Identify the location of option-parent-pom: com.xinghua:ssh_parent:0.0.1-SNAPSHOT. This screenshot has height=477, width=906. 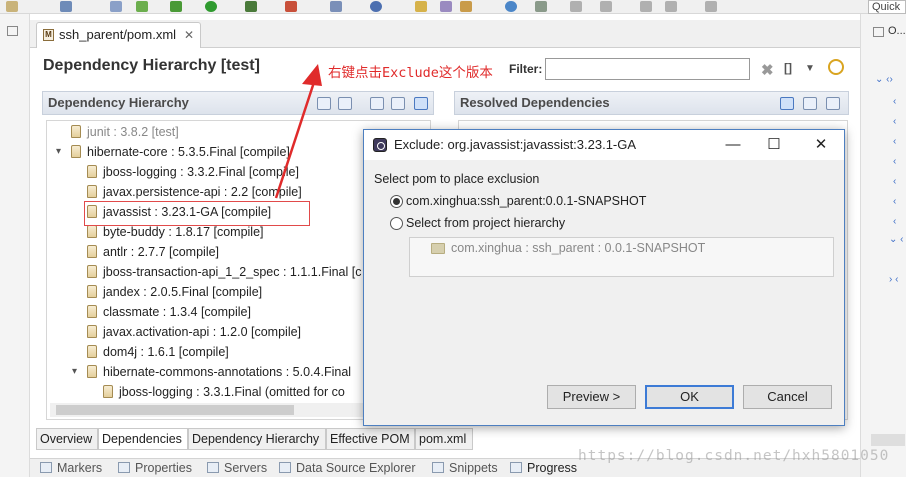
(526, 201).